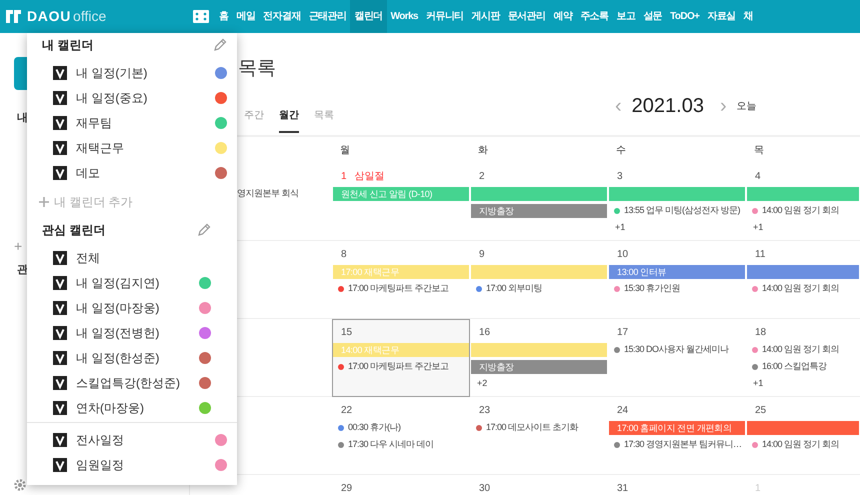 This screenshot has height=495, width=860. What do you see at coordinates (401, 436) in the screenshot?
I see `day-cell: 22 00:30 휴가(나) 17:30 다우 시네마 데이` at bounding box center [401, 436].